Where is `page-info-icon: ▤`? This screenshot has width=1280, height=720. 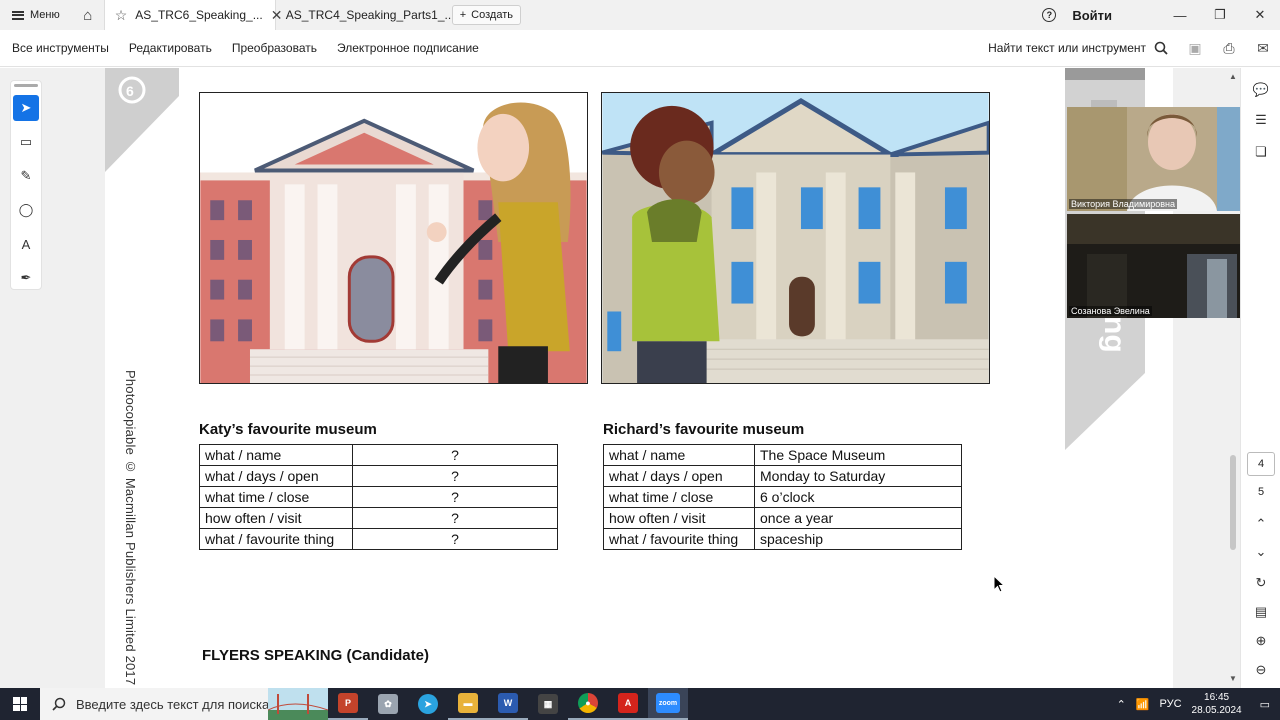 page-info-icon: ▤ is located at coordinates (1261, 612).